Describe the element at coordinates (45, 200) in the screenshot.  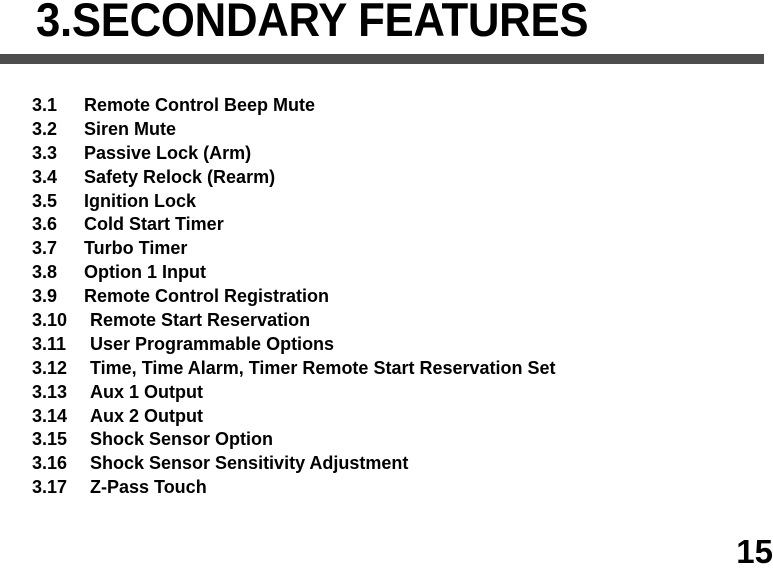
I see `toc-item-number: 3.5` at that location.